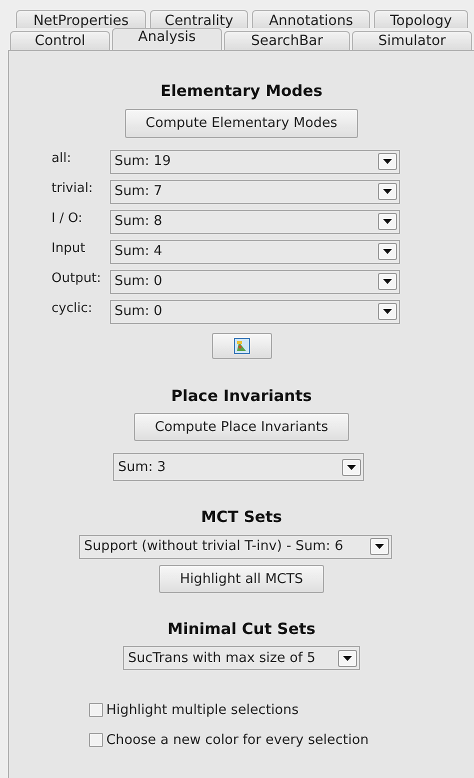  What do you see at coordinates (241, 658) in the screenshot?
I see `dropdown: SucTrans with max size of 5` at bounding box center [241, 658].